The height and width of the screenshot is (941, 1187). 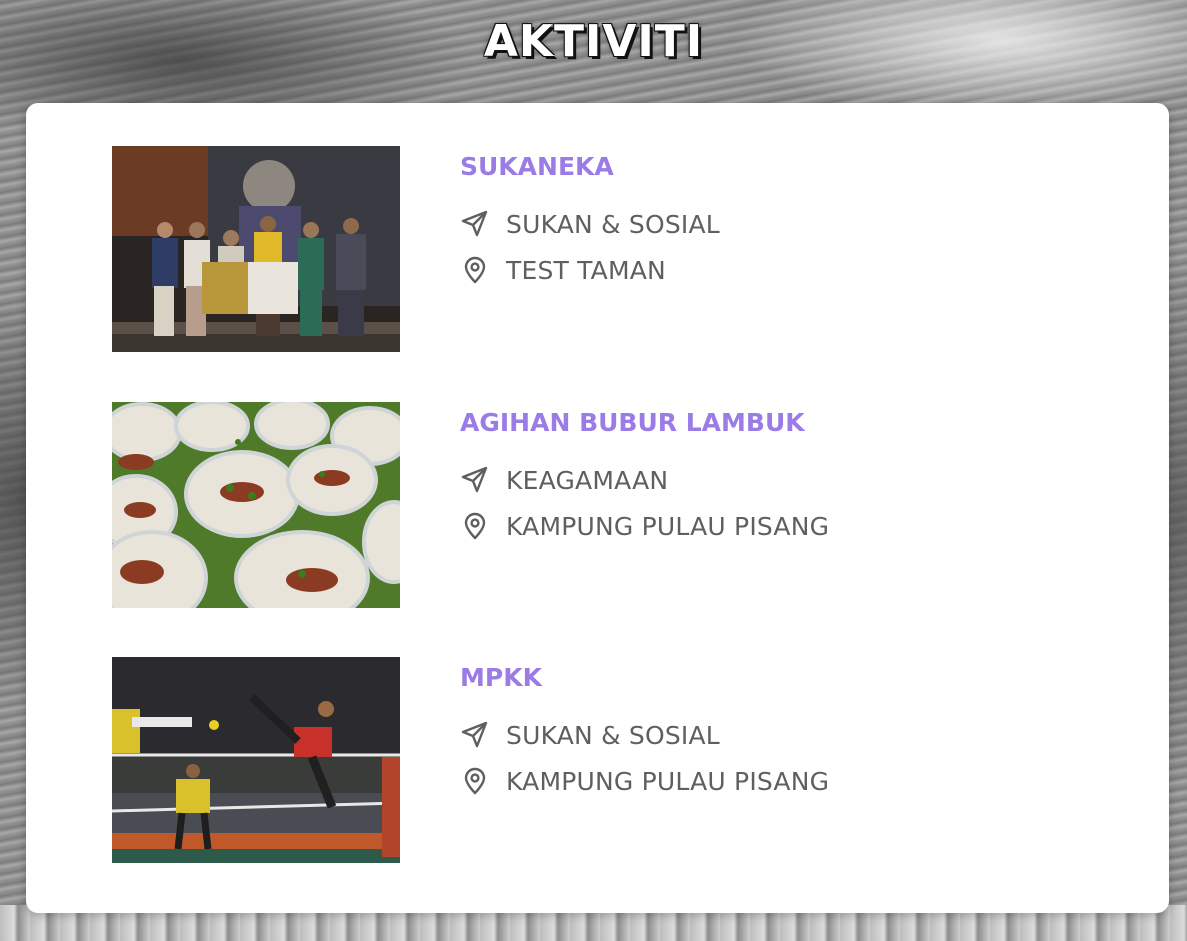 What do you see at coordinates (256, 760) in the screenshot?
I see `sepak-takraw-photo` at bounding box center [256, 760].